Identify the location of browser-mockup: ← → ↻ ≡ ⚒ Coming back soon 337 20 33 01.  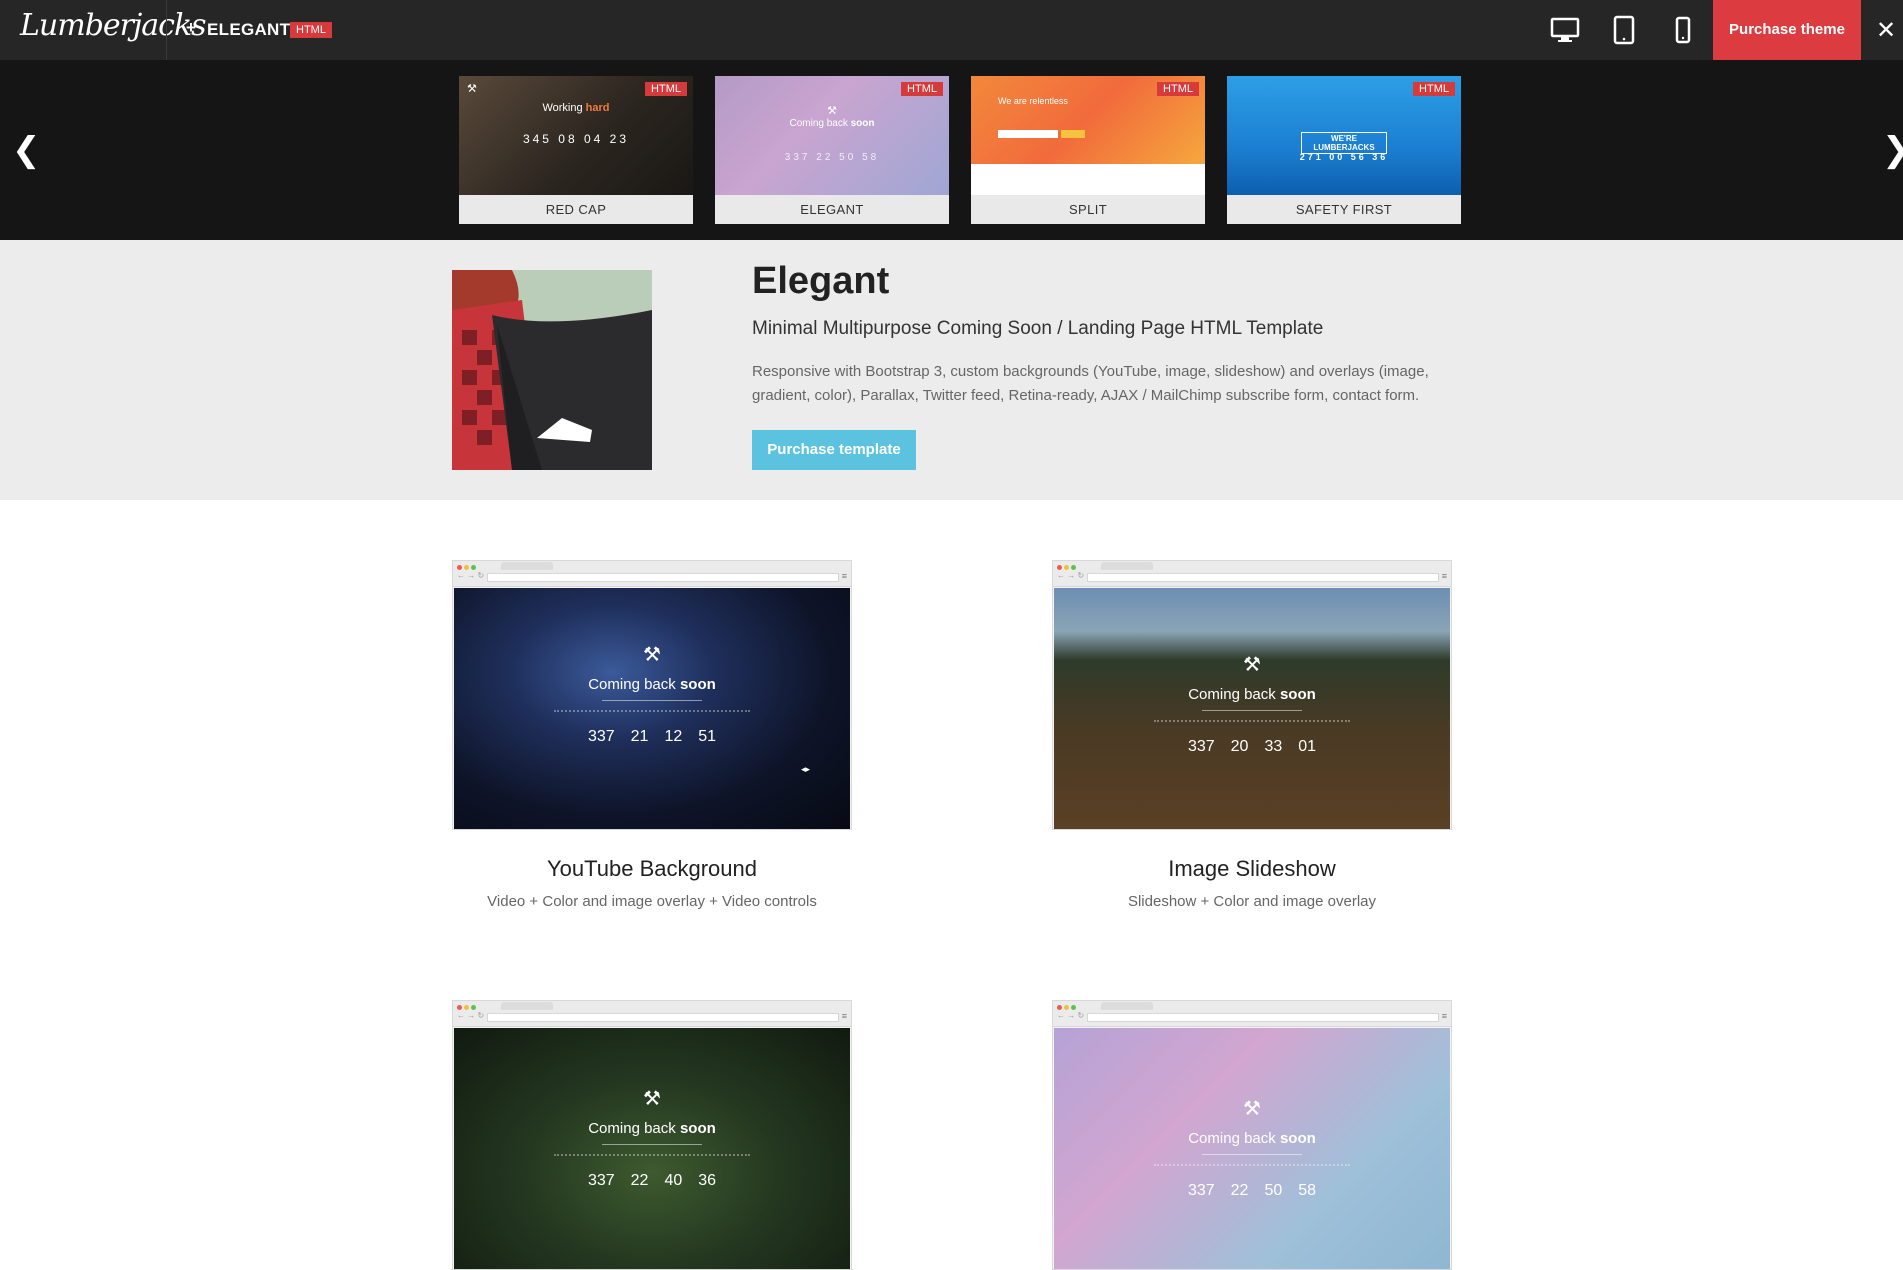
(1252, 695).